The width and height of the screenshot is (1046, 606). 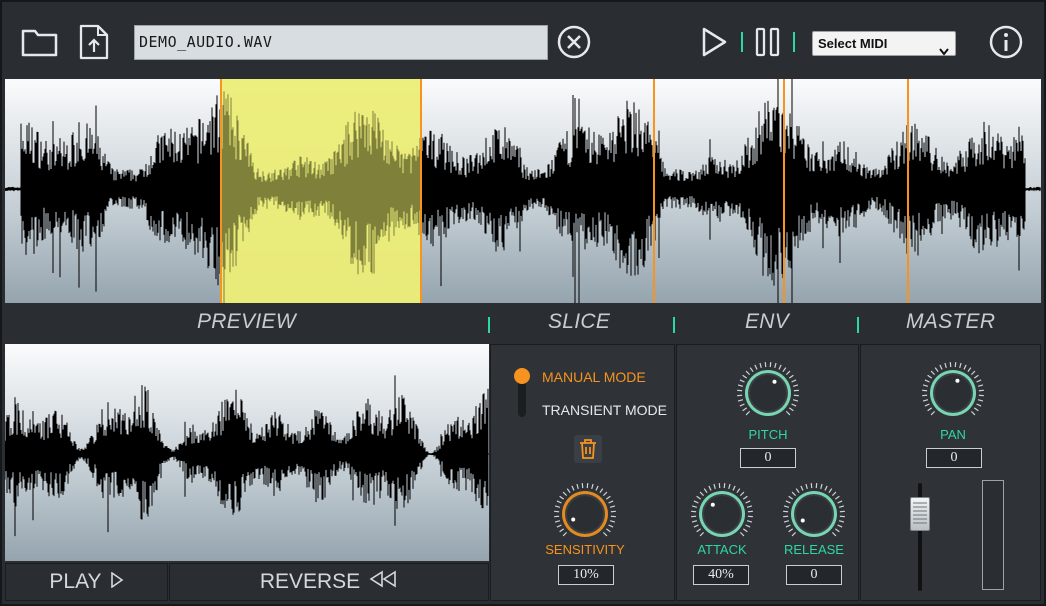 What do you see at coordinates (742, 42) in the screenshot?
I see `toolbar-separator` at bounding box center [742, 42].